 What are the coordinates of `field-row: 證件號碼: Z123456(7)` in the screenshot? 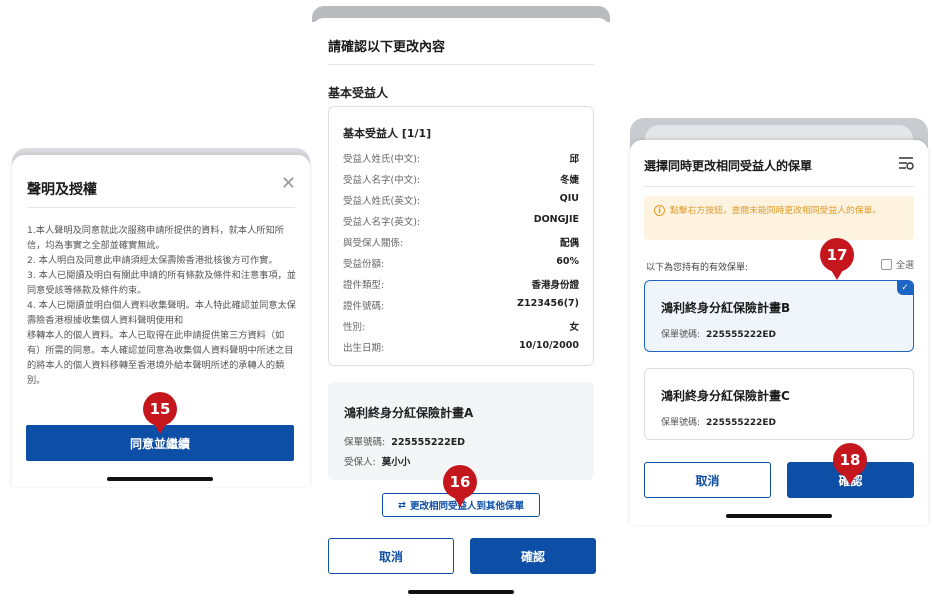 It's located at (461, 305).